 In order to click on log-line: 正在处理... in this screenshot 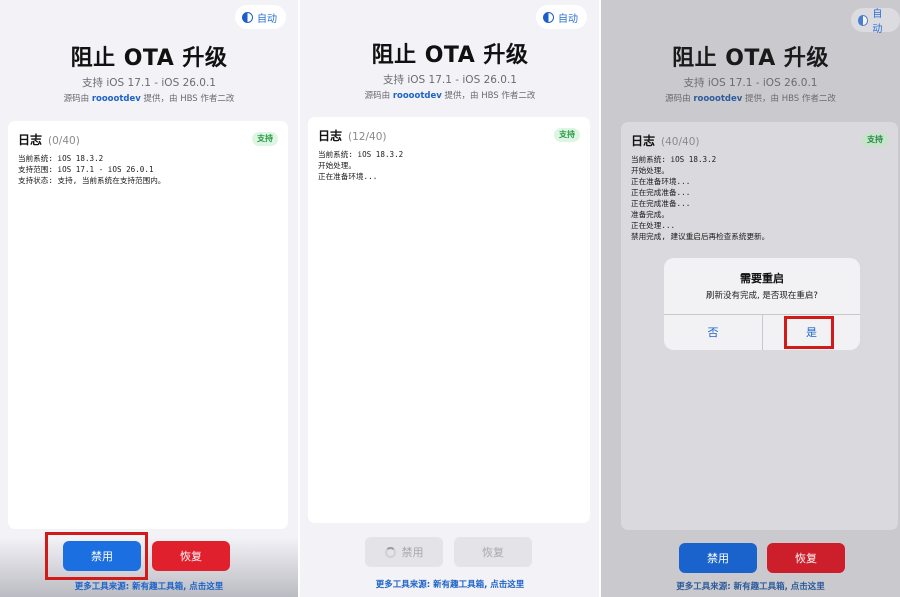, I will do `click(653, 225)`.